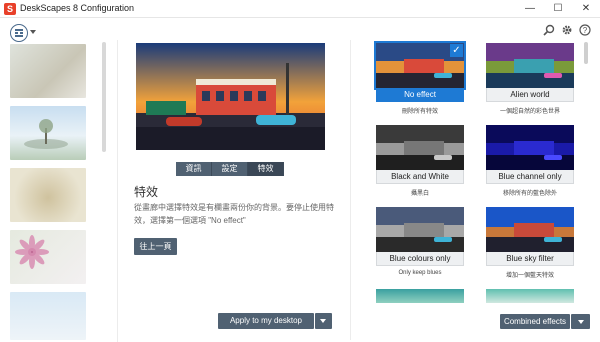 This screenshot has height=342, width=600. Describe the element at coordinates (420, 177) in the screenshot. I see `effect-label: Black and White` at that location.